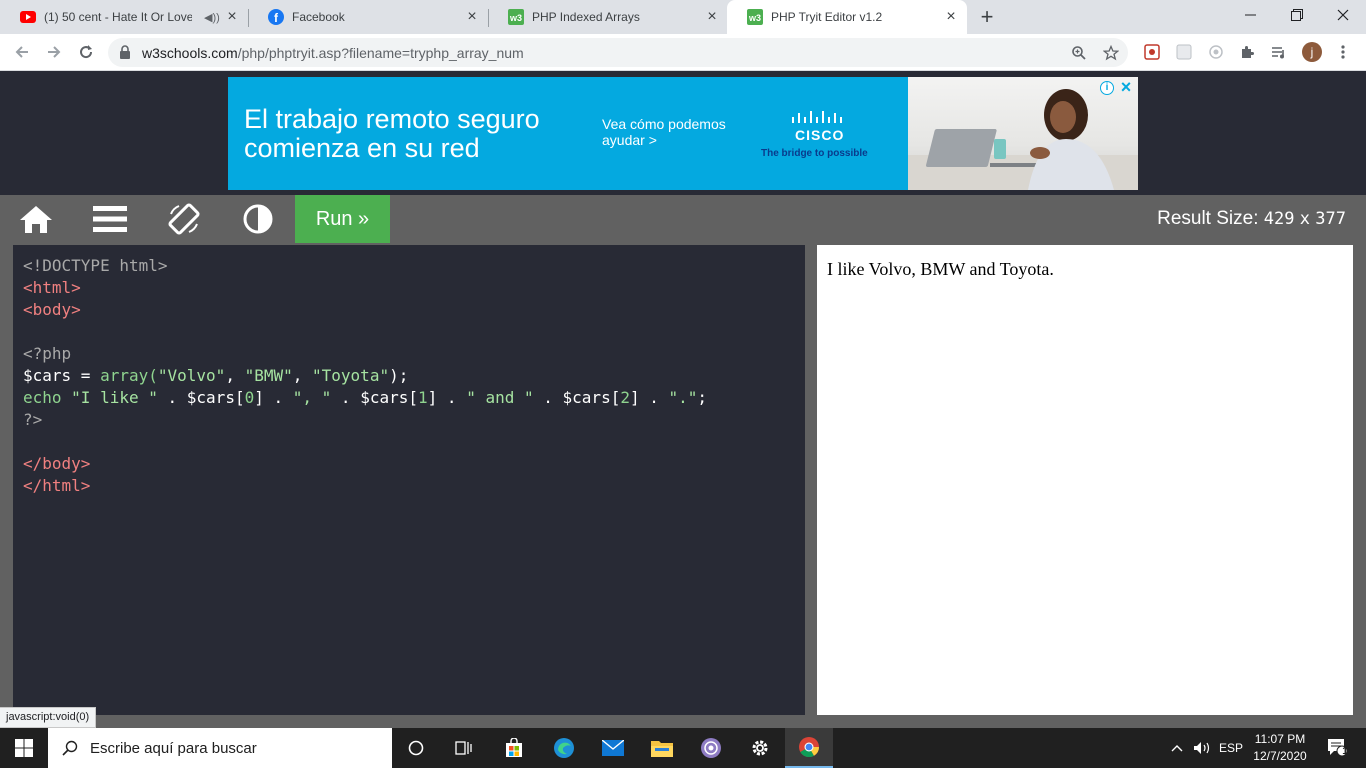  I want to click on lock-icon, so click(126, 52).